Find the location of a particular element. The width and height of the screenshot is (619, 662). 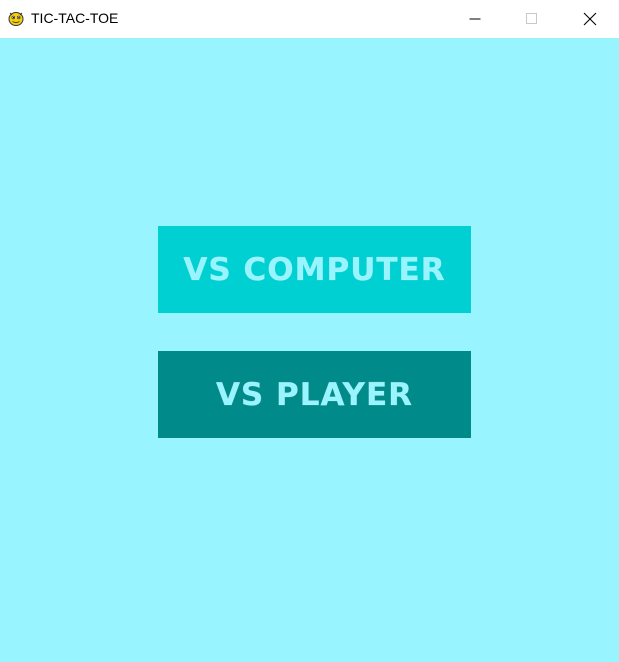

close-button is located at coordinates (590, 19).